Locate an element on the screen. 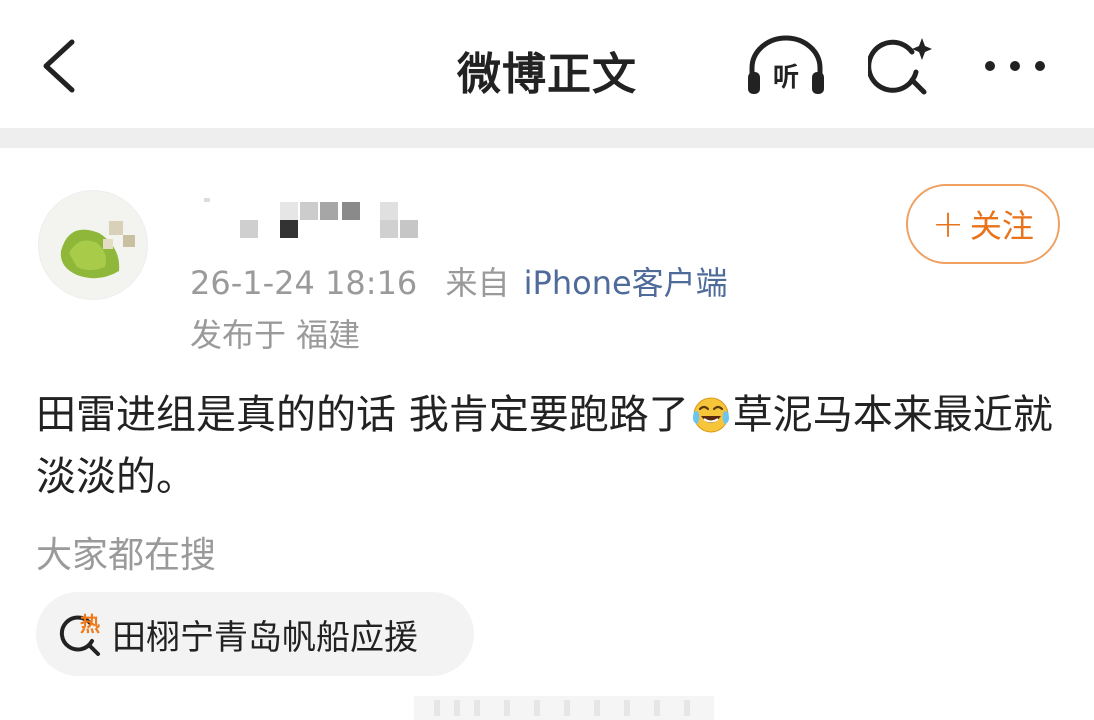  crying-laughing-emoji-icon is located at coordinates (710, 415).